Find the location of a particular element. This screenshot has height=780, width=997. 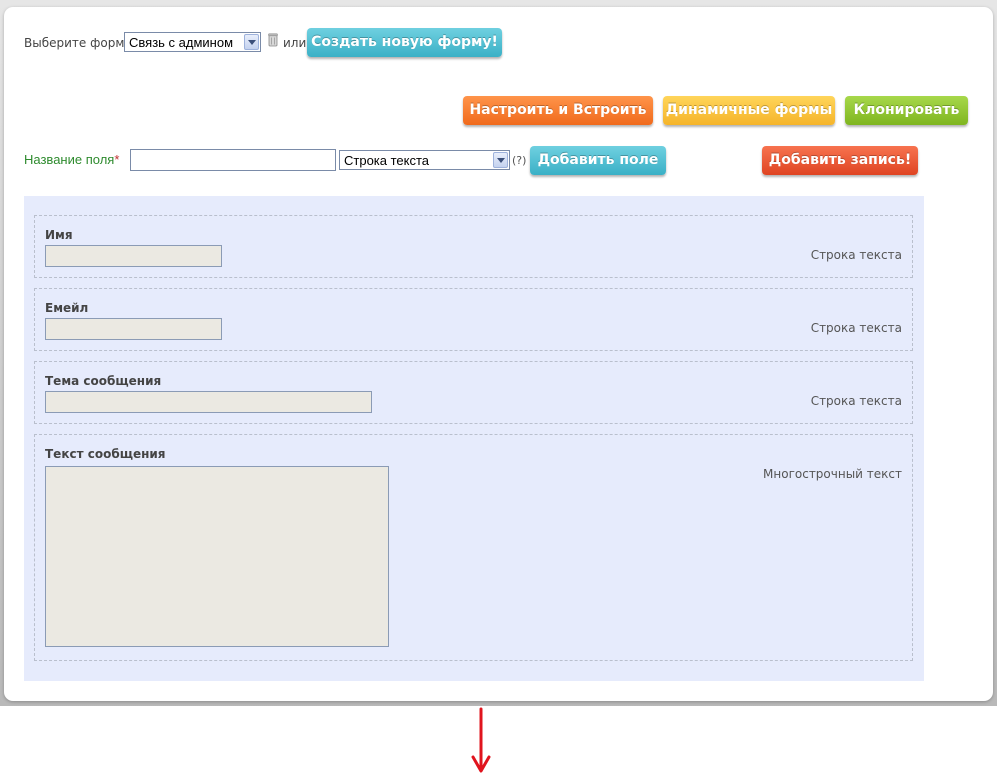

help-link: (?) is located at coordinates (519, 160).